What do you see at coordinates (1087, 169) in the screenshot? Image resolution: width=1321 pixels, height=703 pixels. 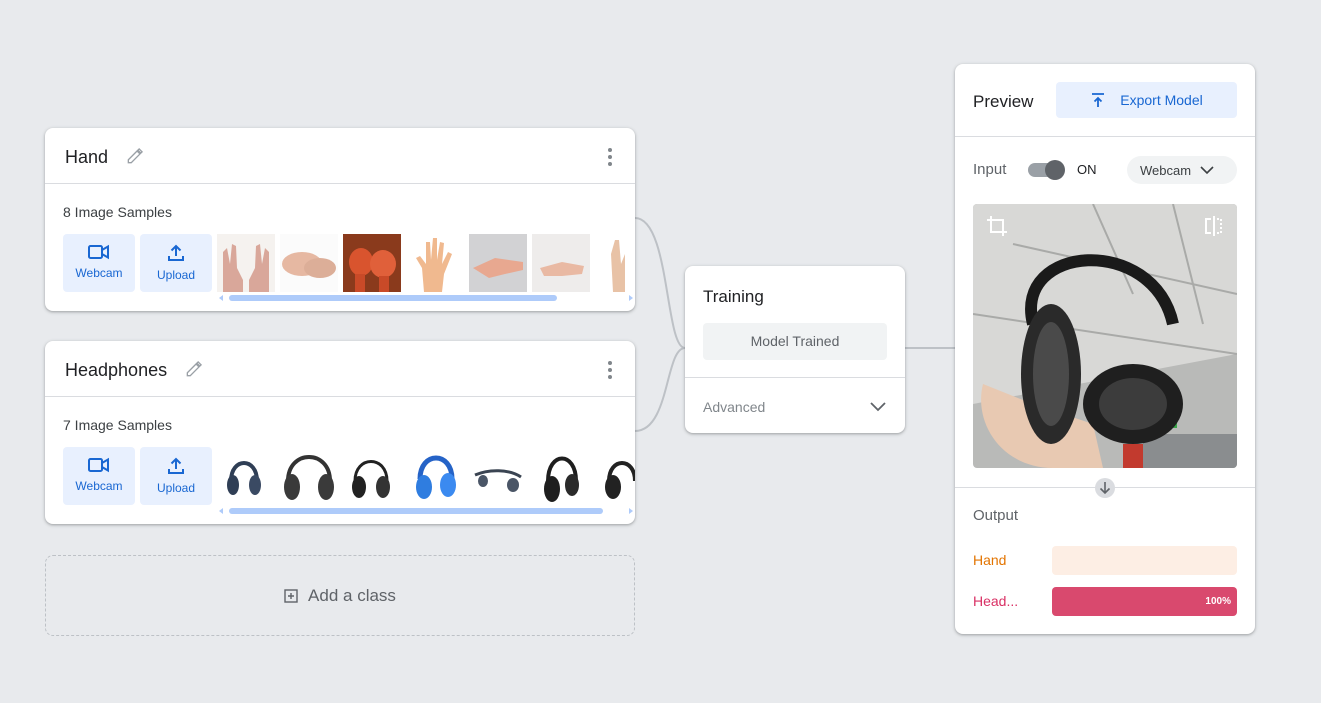 I see `toggle-state: ON` at bounding box center [1087, 169].